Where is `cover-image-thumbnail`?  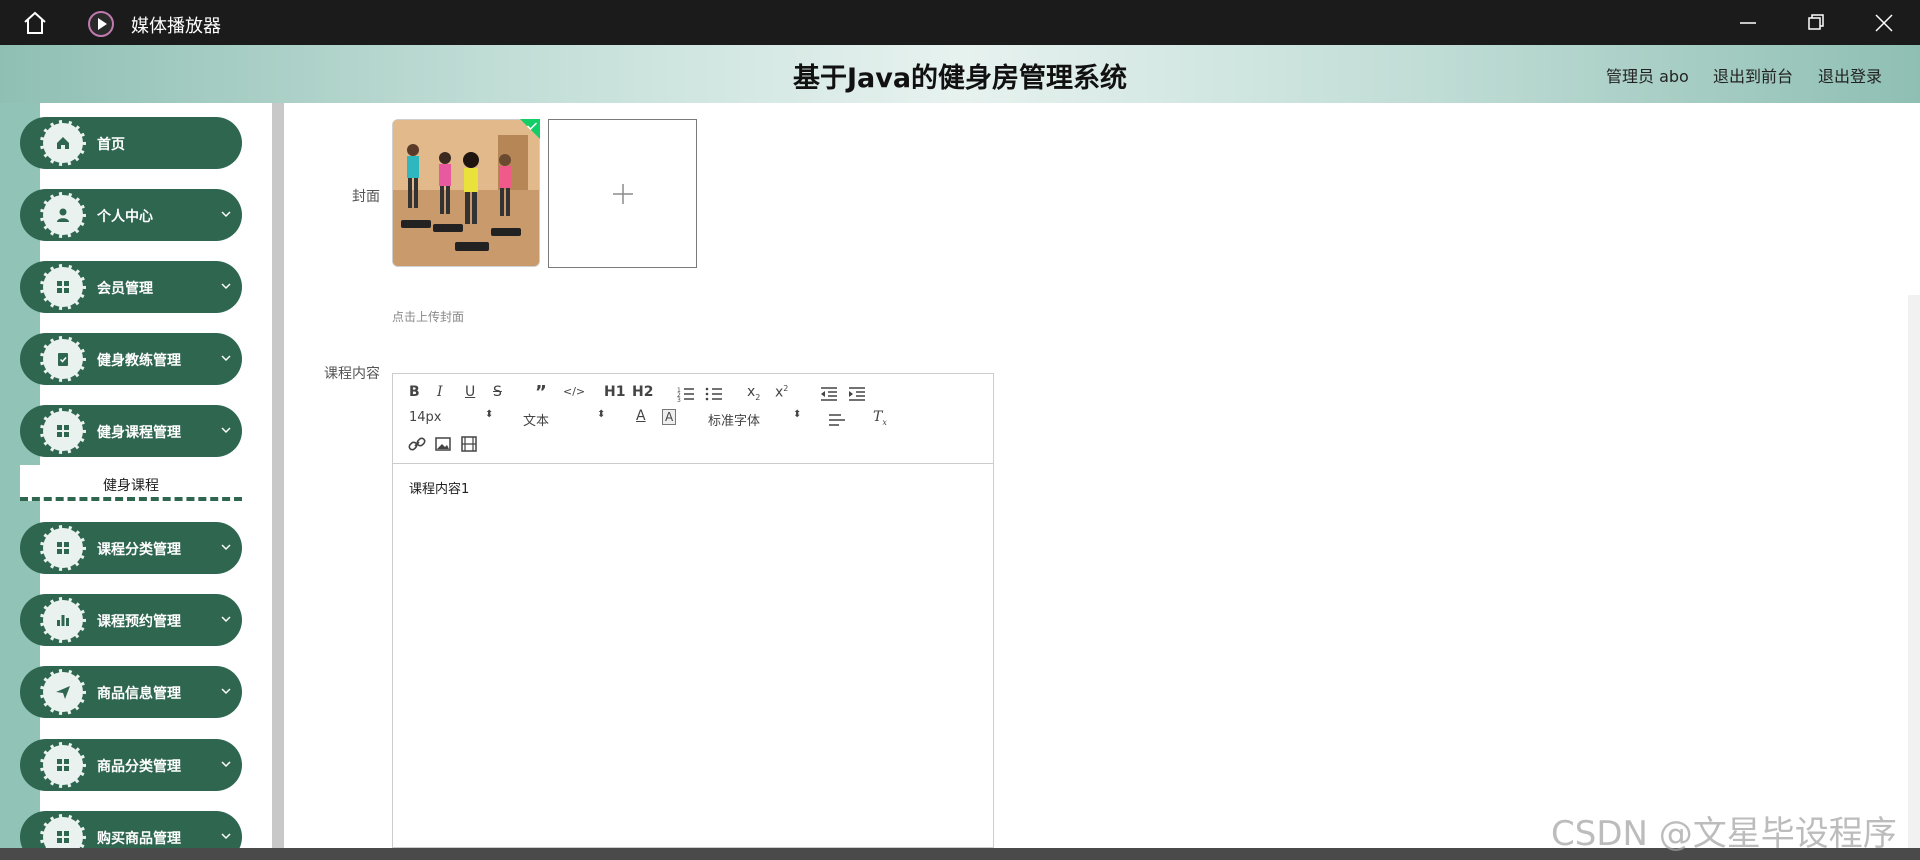 cover-image-thumbnail is located at coordinates (466, 193).